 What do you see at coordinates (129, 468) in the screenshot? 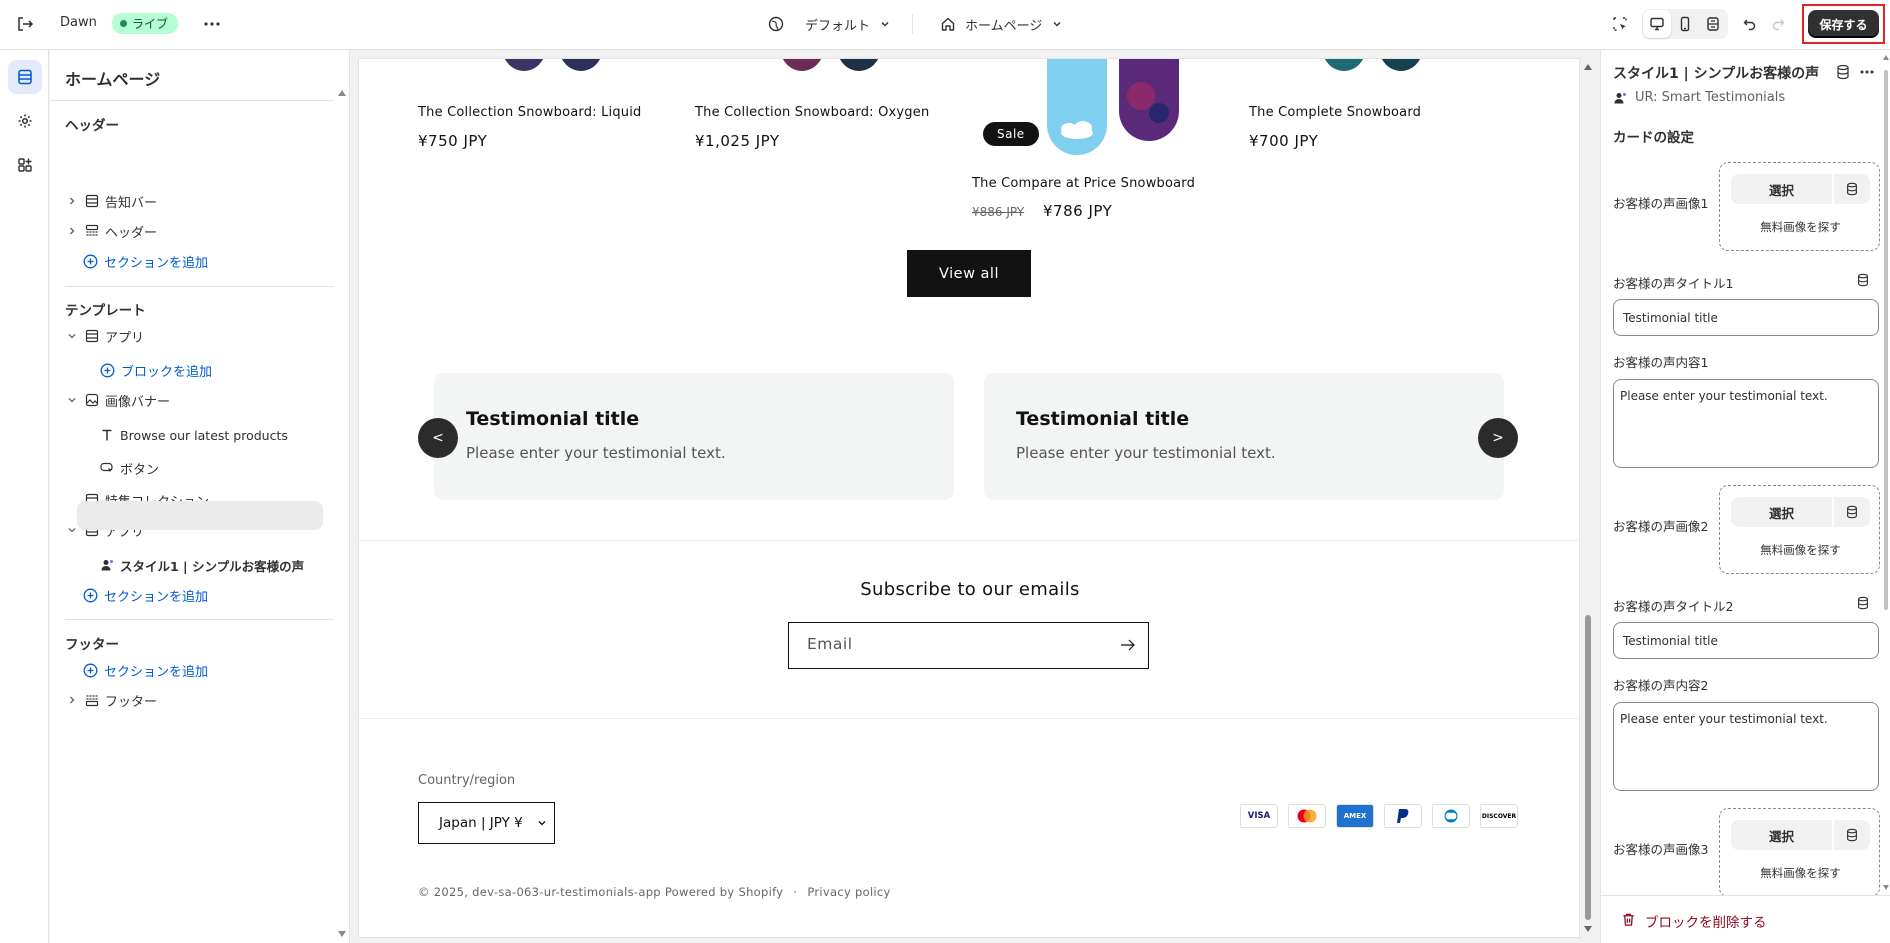
I see `block-button: ボタン` at bounding box center [129, 468].